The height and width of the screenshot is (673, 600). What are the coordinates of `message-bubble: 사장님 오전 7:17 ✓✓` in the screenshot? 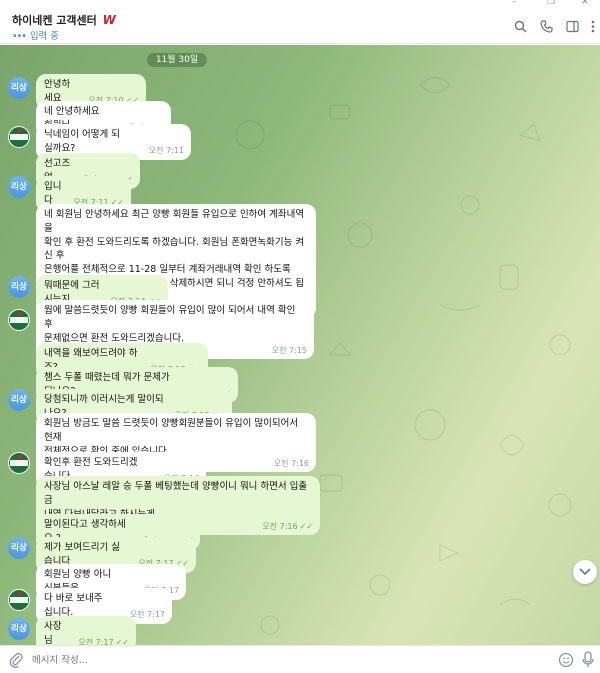 It's located at (86, 630).